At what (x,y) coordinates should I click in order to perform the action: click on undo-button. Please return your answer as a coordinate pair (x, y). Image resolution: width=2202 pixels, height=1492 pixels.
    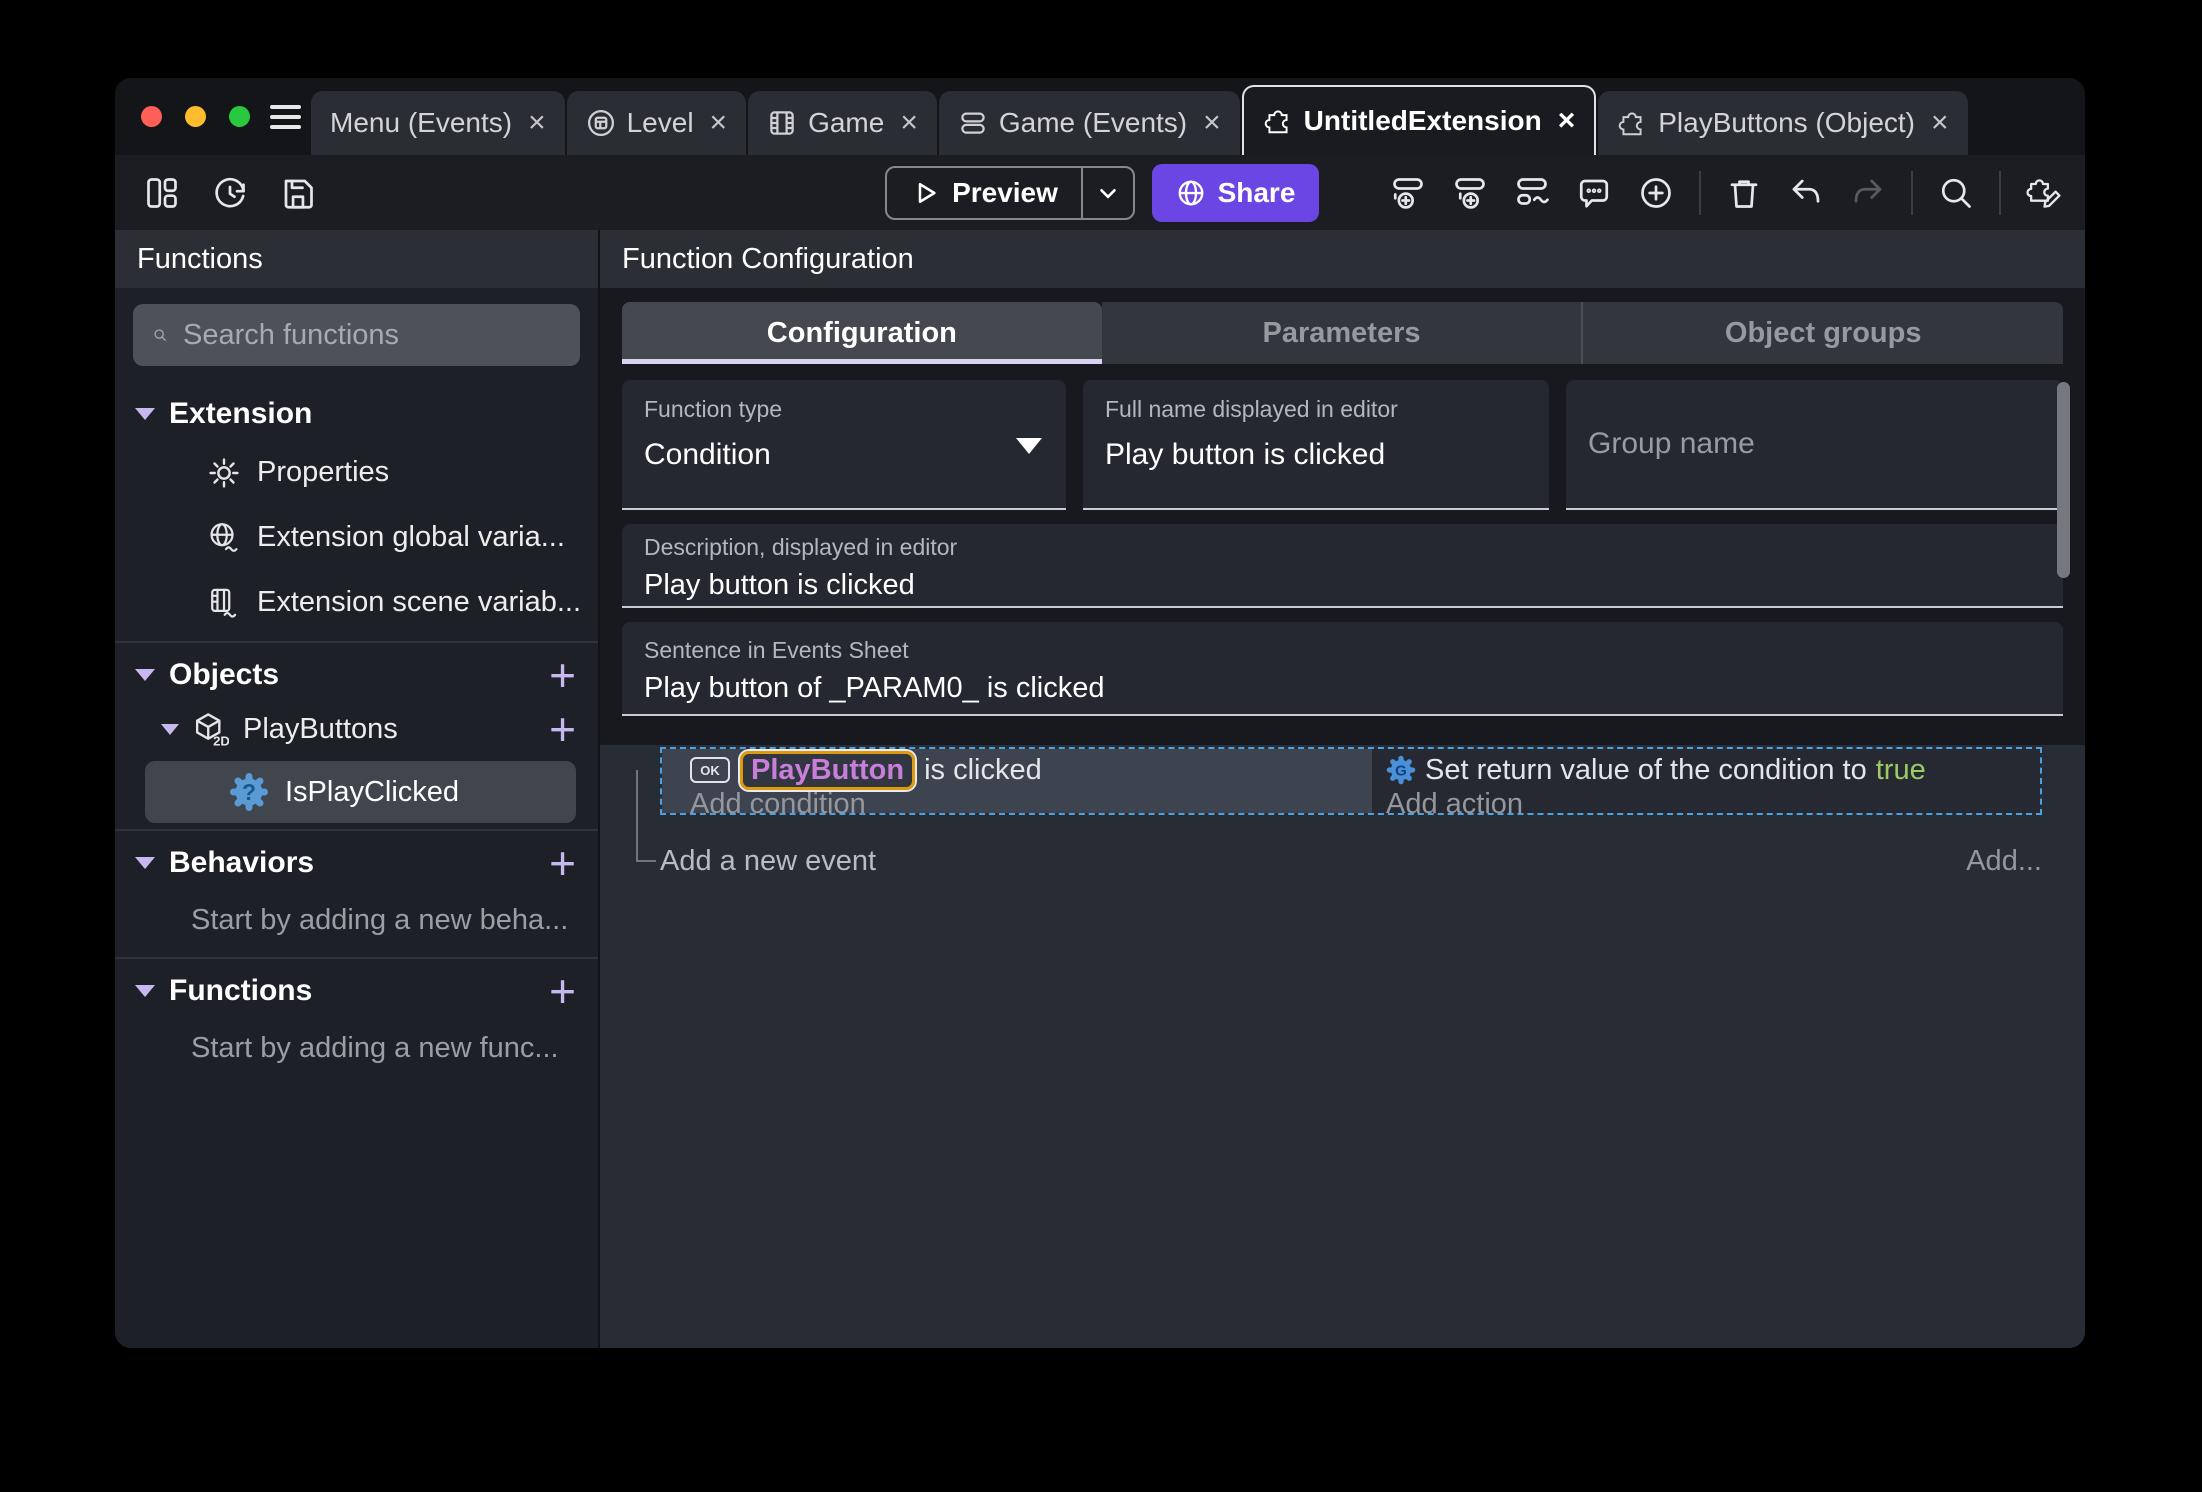
    Looking at the image, I should click on (1806, 193).